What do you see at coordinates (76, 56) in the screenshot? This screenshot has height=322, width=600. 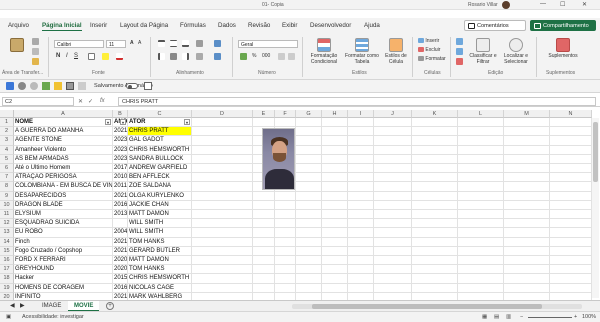 I see `underline-icon: S` at bounding box center [76, 56].